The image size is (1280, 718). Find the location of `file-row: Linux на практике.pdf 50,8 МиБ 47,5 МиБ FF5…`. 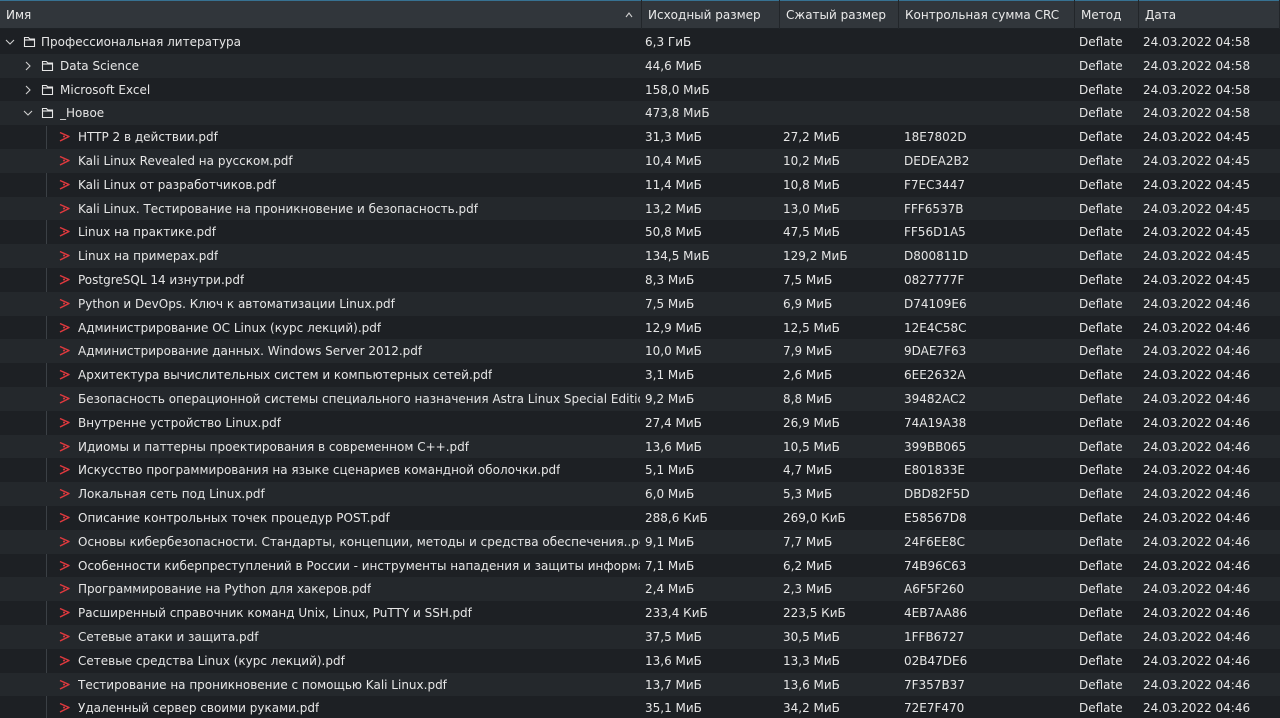

file-row: Linux на практике.pdf 50,8 МиБ 47,5 МиБ FF5… is located at coordinates (640, 232).